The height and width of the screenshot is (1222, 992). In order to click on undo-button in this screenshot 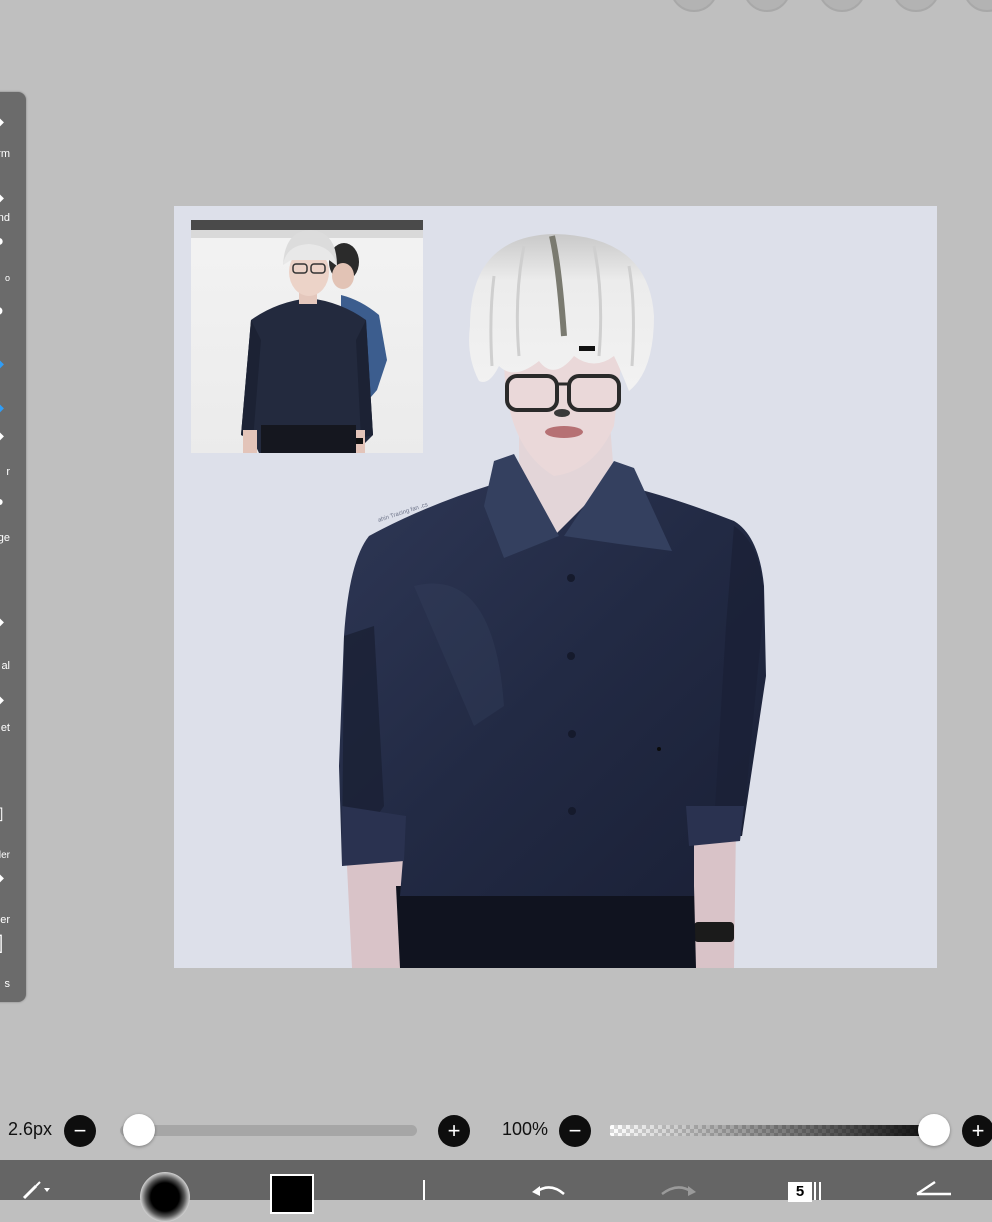, I will do `click(550, 1193)`.